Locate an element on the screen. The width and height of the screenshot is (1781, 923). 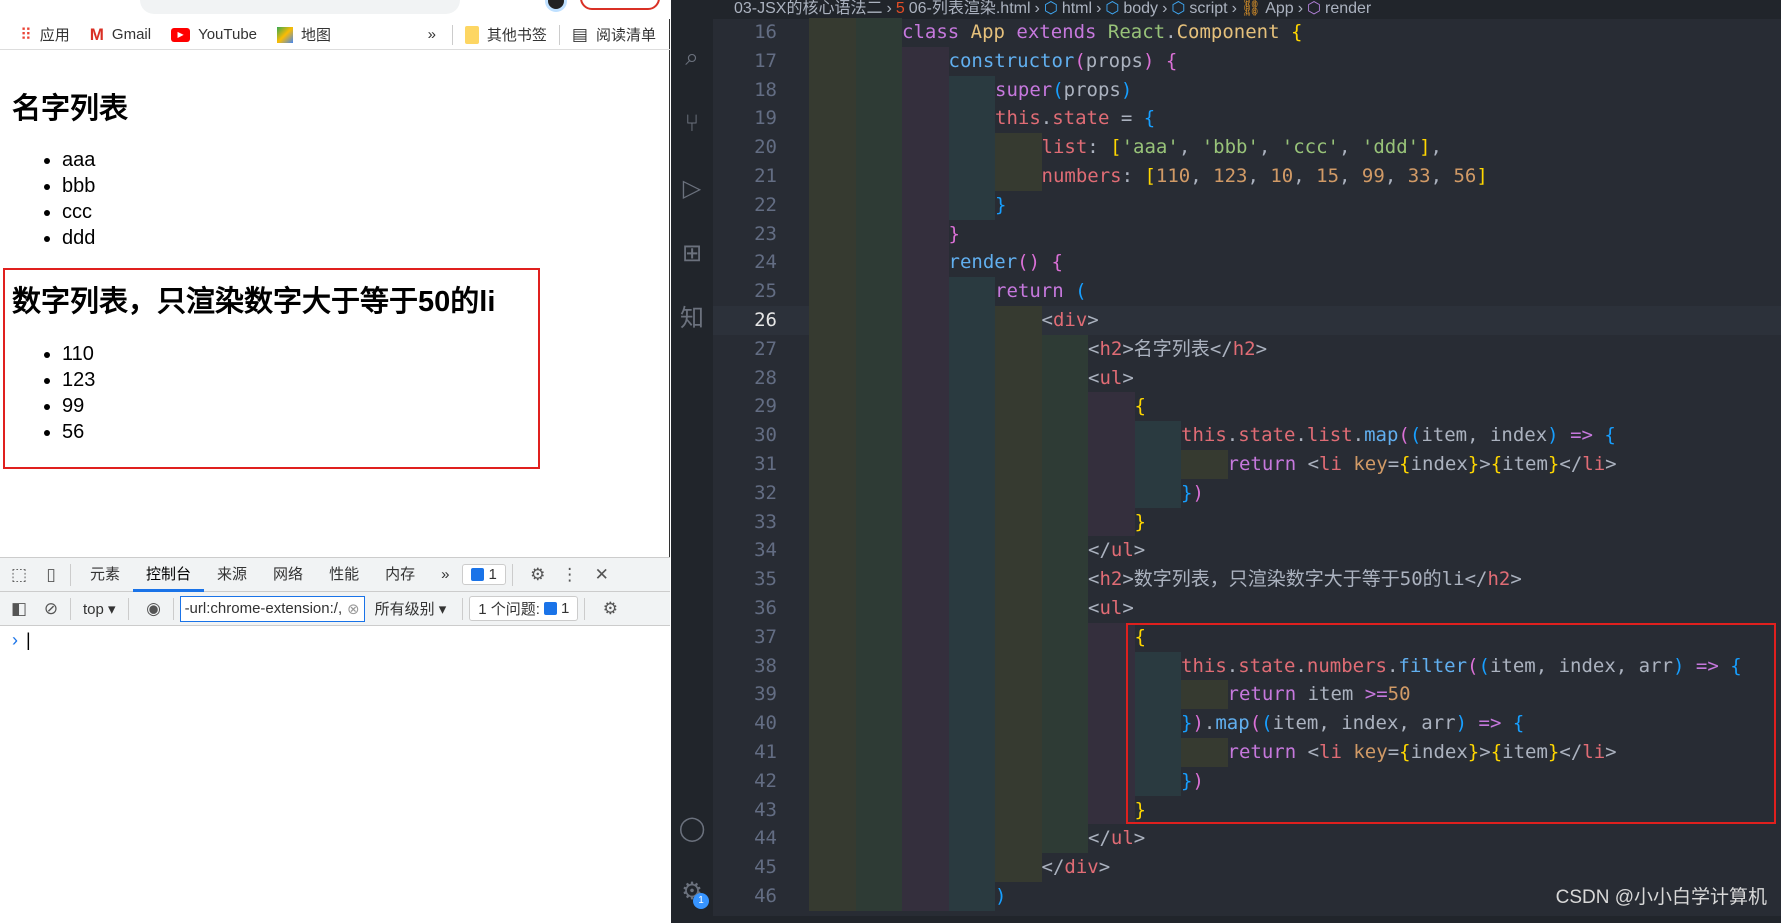
names-list: aaabbbcccddd is located at coordinates (78, 199).